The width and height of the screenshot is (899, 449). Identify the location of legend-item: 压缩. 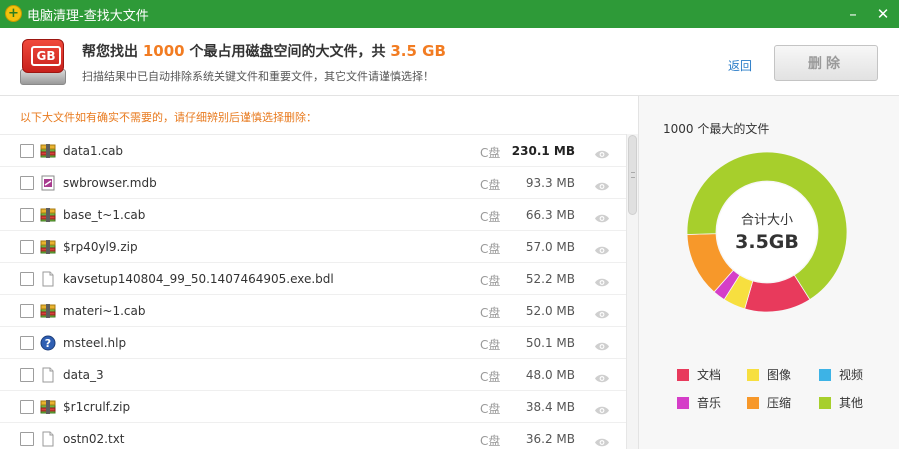
(769, 402).